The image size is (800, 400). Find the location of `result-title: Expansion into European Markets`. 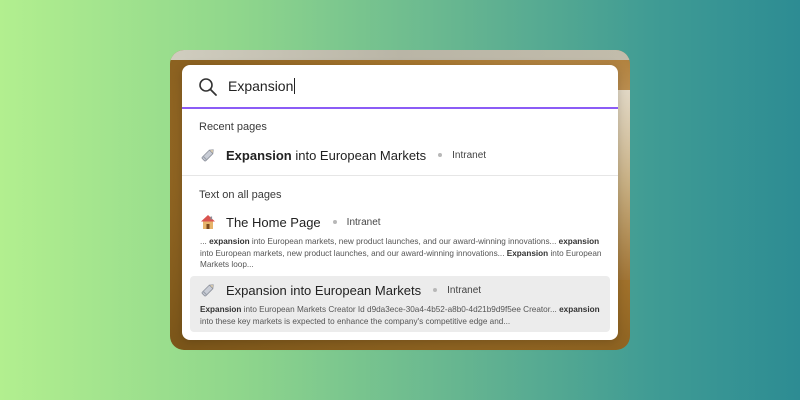

result-title: Expansion into European Markets is located at coordinates (324, 290).